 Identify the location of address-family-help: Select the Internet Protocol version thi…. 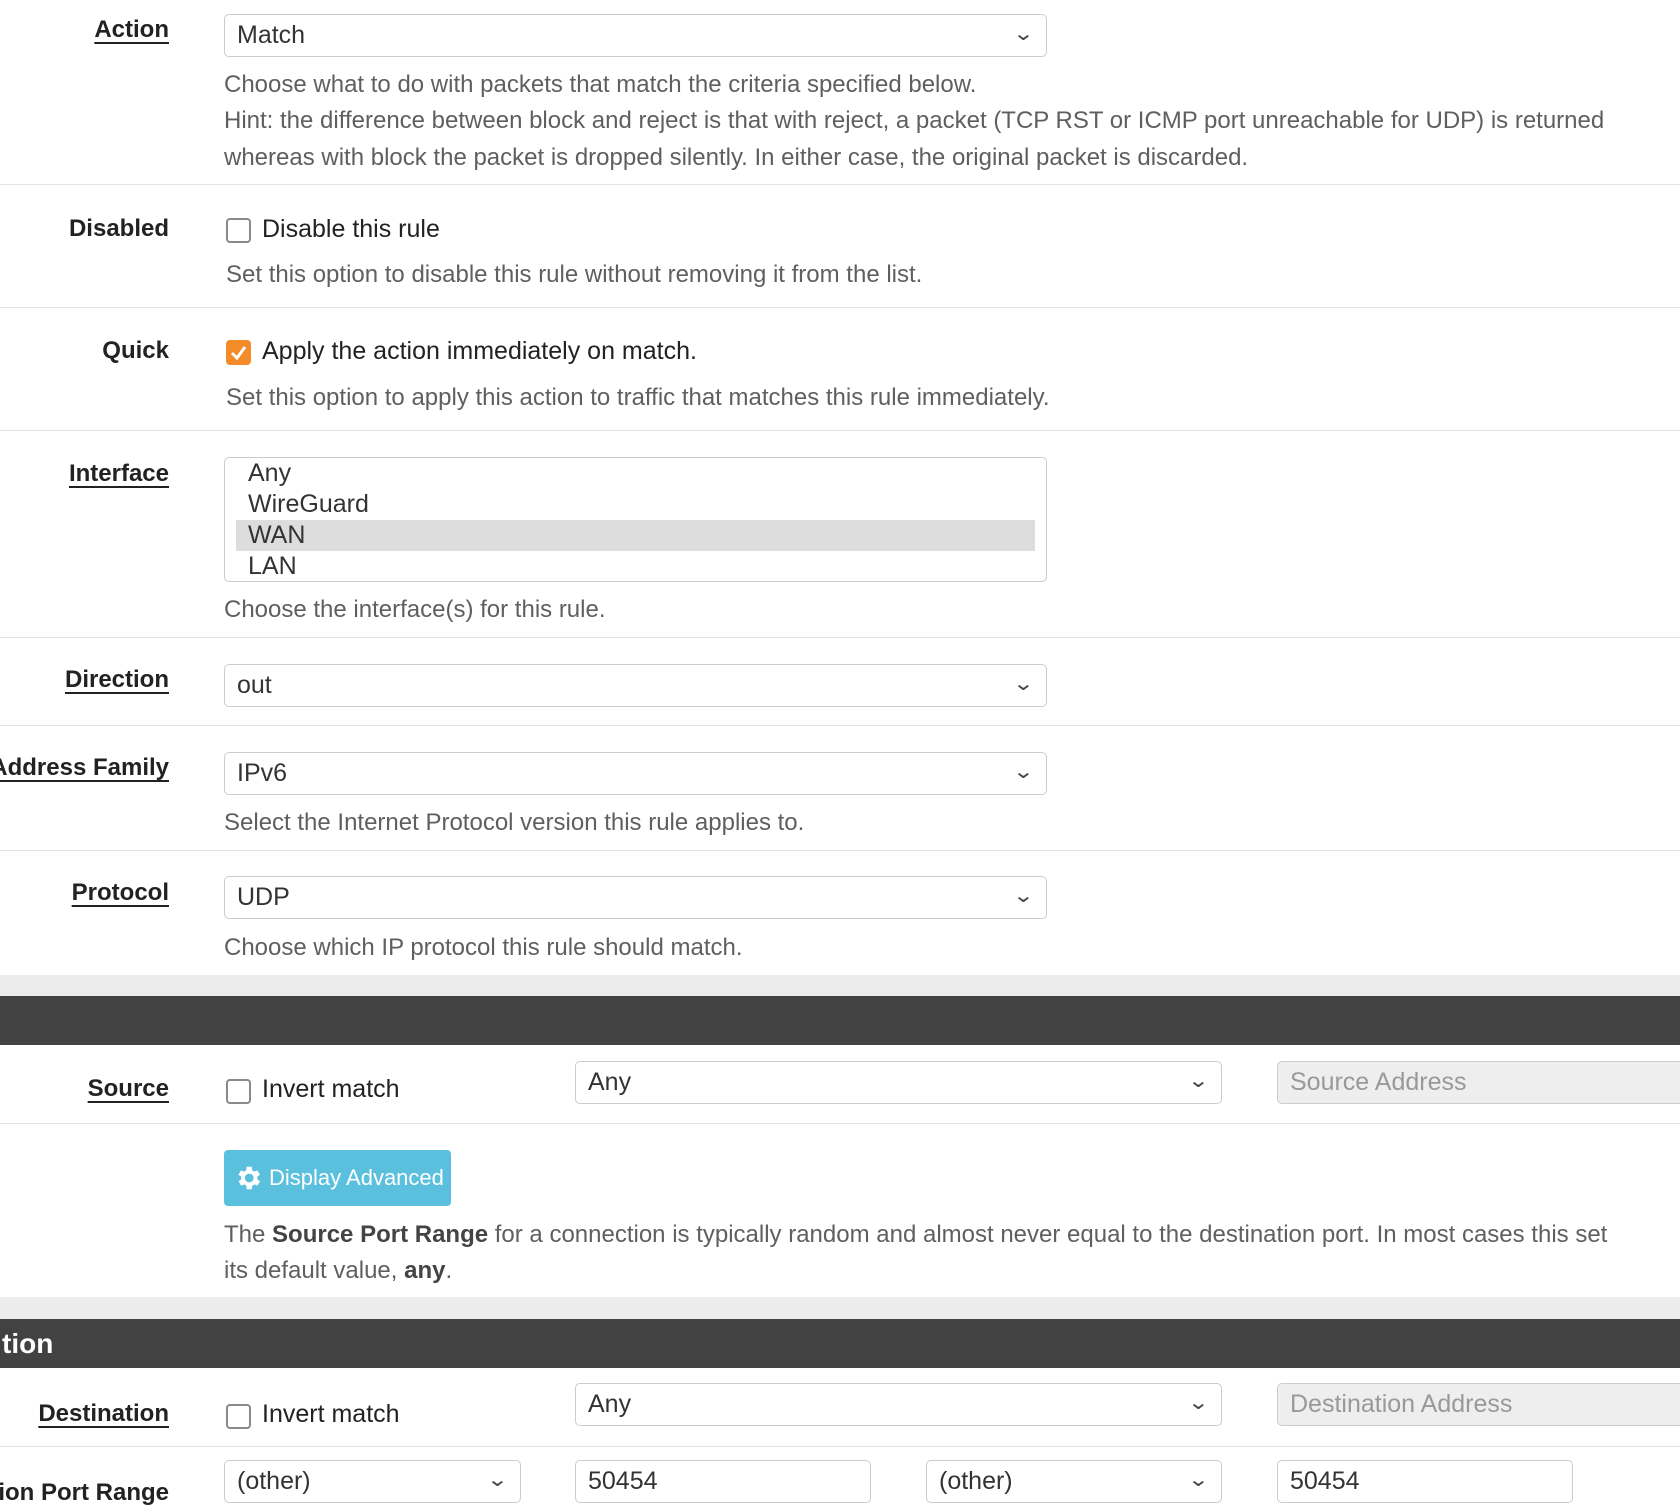
(514, 822).